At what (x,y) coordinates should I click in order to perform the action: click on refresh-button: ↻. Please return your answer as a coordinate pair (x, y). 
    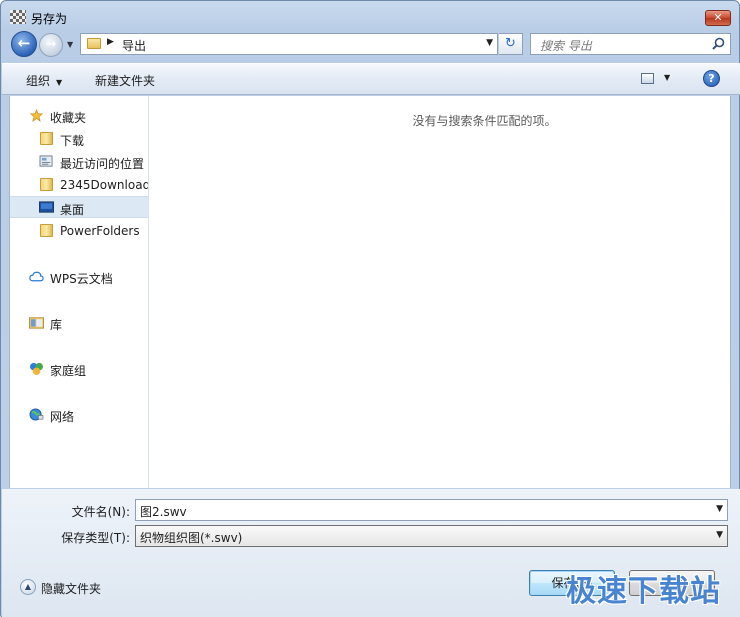
    Looking at the image, I should click on (511, 44).